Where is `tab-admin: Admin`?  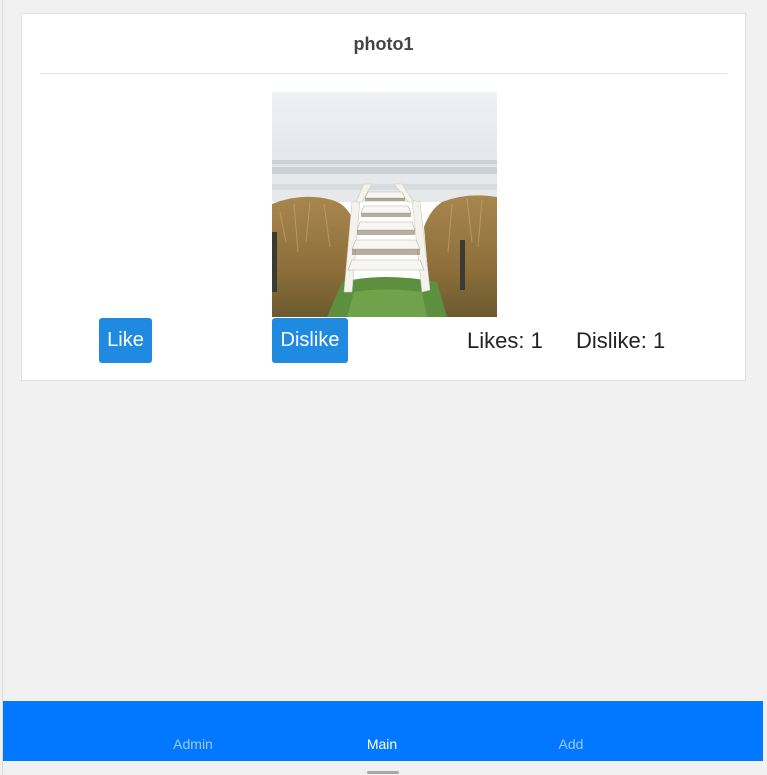 tab-admin: Admin is located at coordinates (193, 744).